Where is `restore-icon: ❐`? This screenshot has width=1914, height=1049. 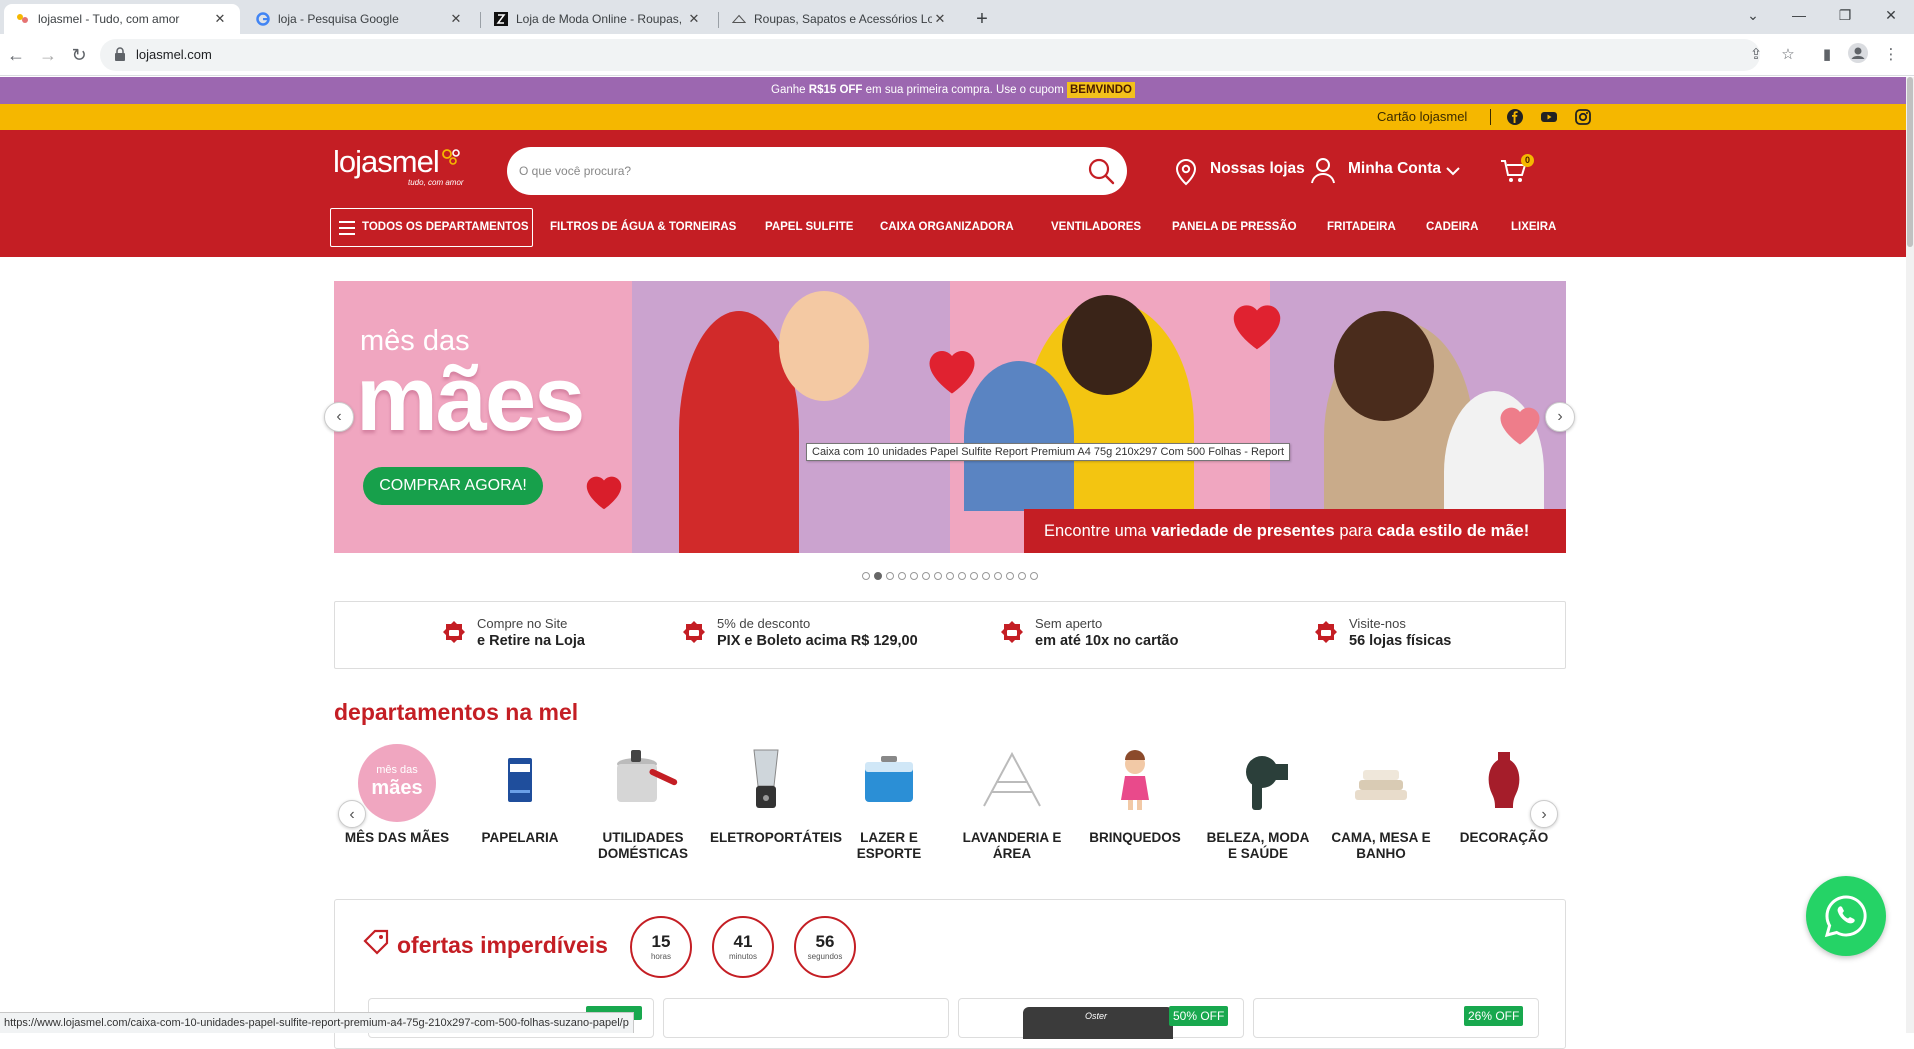 restore-icon: ❐ is located at coordinates (1845, 15).